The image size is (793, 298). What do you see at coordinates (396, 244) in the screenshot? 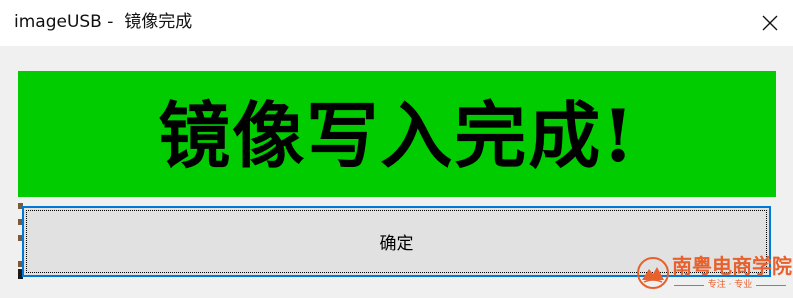
I see `ok-button-label: 确定` at bounding box center [396, 244].